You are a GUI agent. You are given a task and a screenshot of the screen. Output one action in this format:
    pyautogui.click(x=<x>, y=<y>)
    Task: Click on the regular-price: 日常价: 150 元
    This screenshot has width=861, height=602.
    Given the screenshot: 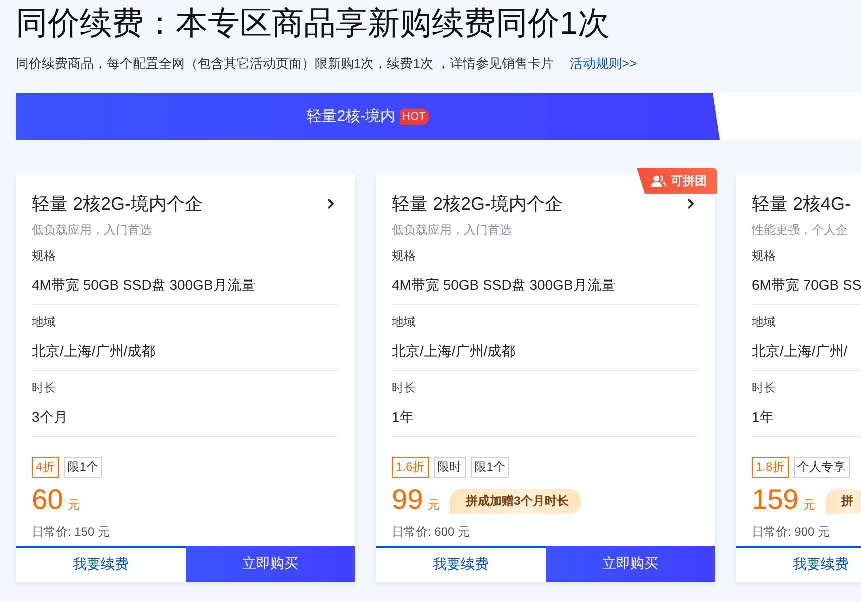 What is the action you would take?
    pyautogui.click(x=72, y=532)
    